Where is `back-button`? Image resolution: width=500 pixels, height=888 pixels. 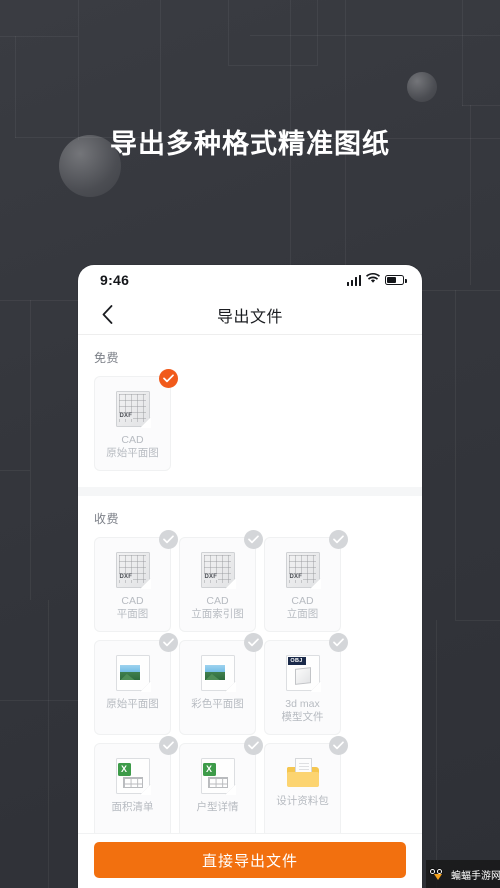
back-button is located at coordinates (107, 314).